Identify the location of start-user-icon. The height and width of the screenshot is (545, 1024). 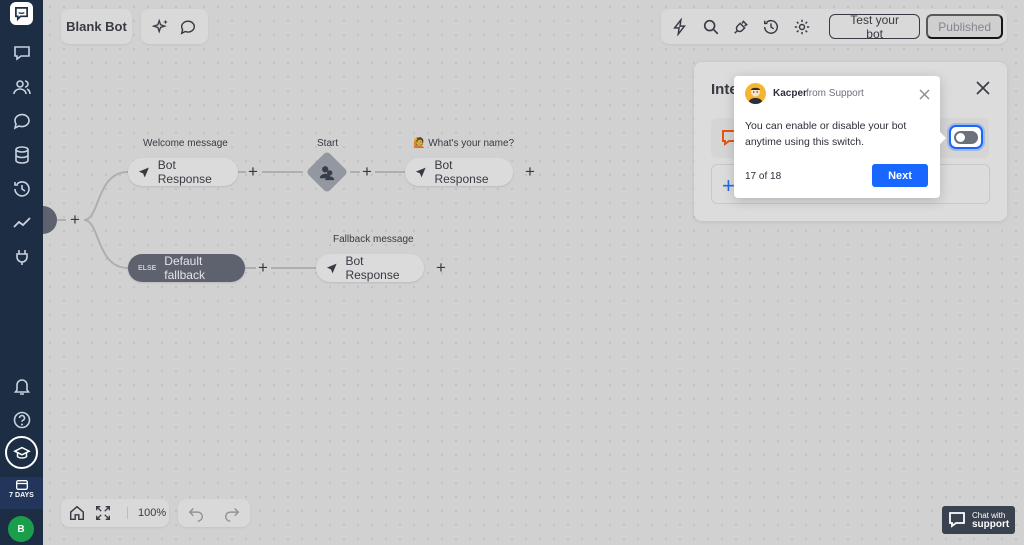
(327, 172).